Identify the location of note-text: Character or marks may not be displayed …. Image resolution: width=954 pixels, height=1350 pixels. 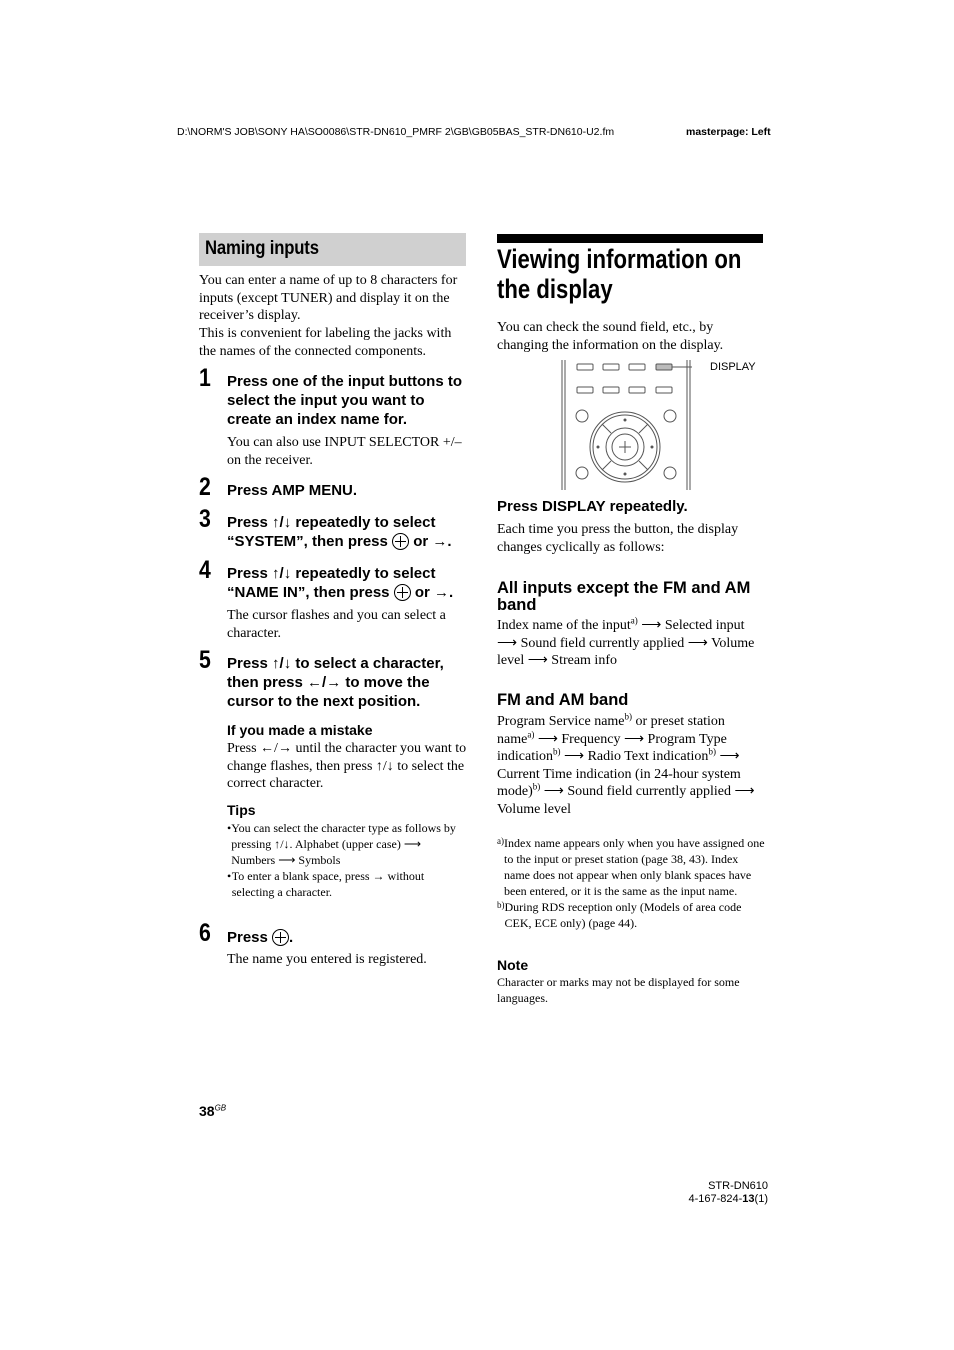
(618, 990).